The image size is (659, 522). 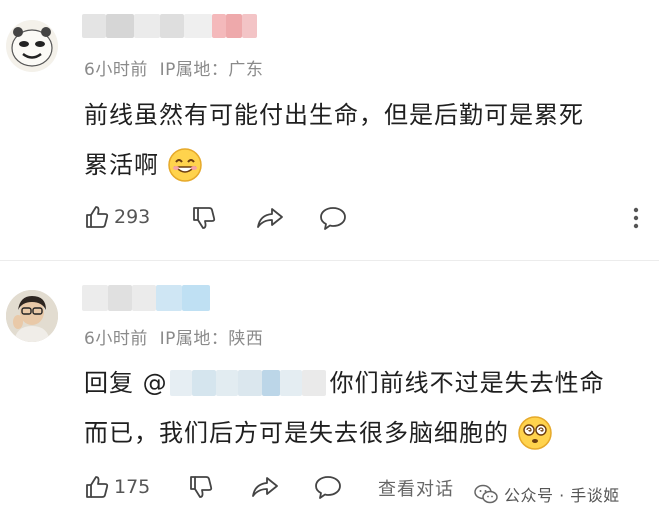 I want to click on comment-text-line2-text: 累活啊, so click(x=121, y=165).